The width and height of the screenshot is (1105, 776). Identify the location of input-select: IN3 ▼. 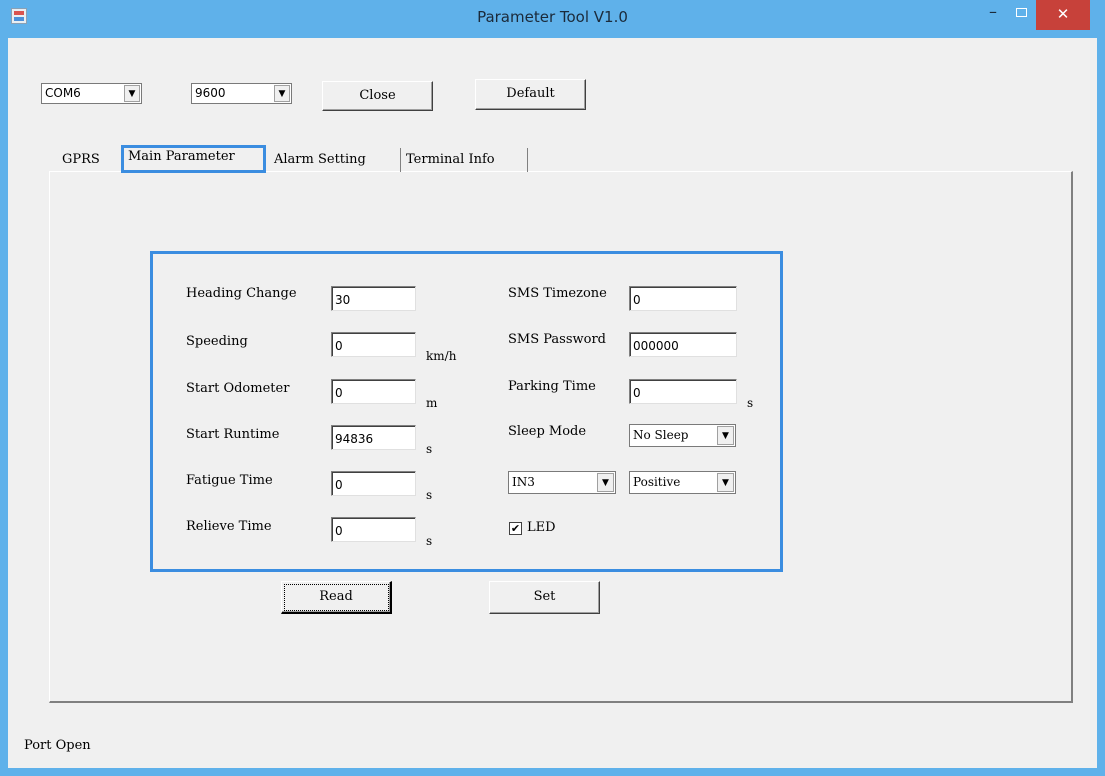
(562, 482).